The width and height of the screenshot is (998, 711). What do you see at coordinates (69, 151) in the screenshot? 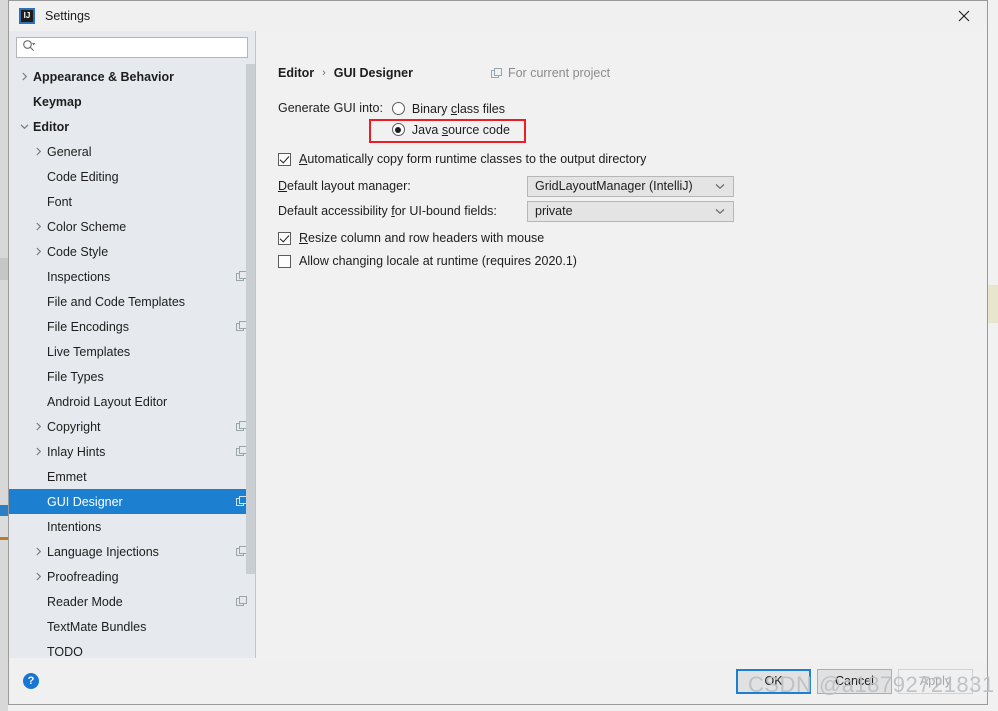
I see `sidebar-item-label: General` at bounding box center [69, 151].